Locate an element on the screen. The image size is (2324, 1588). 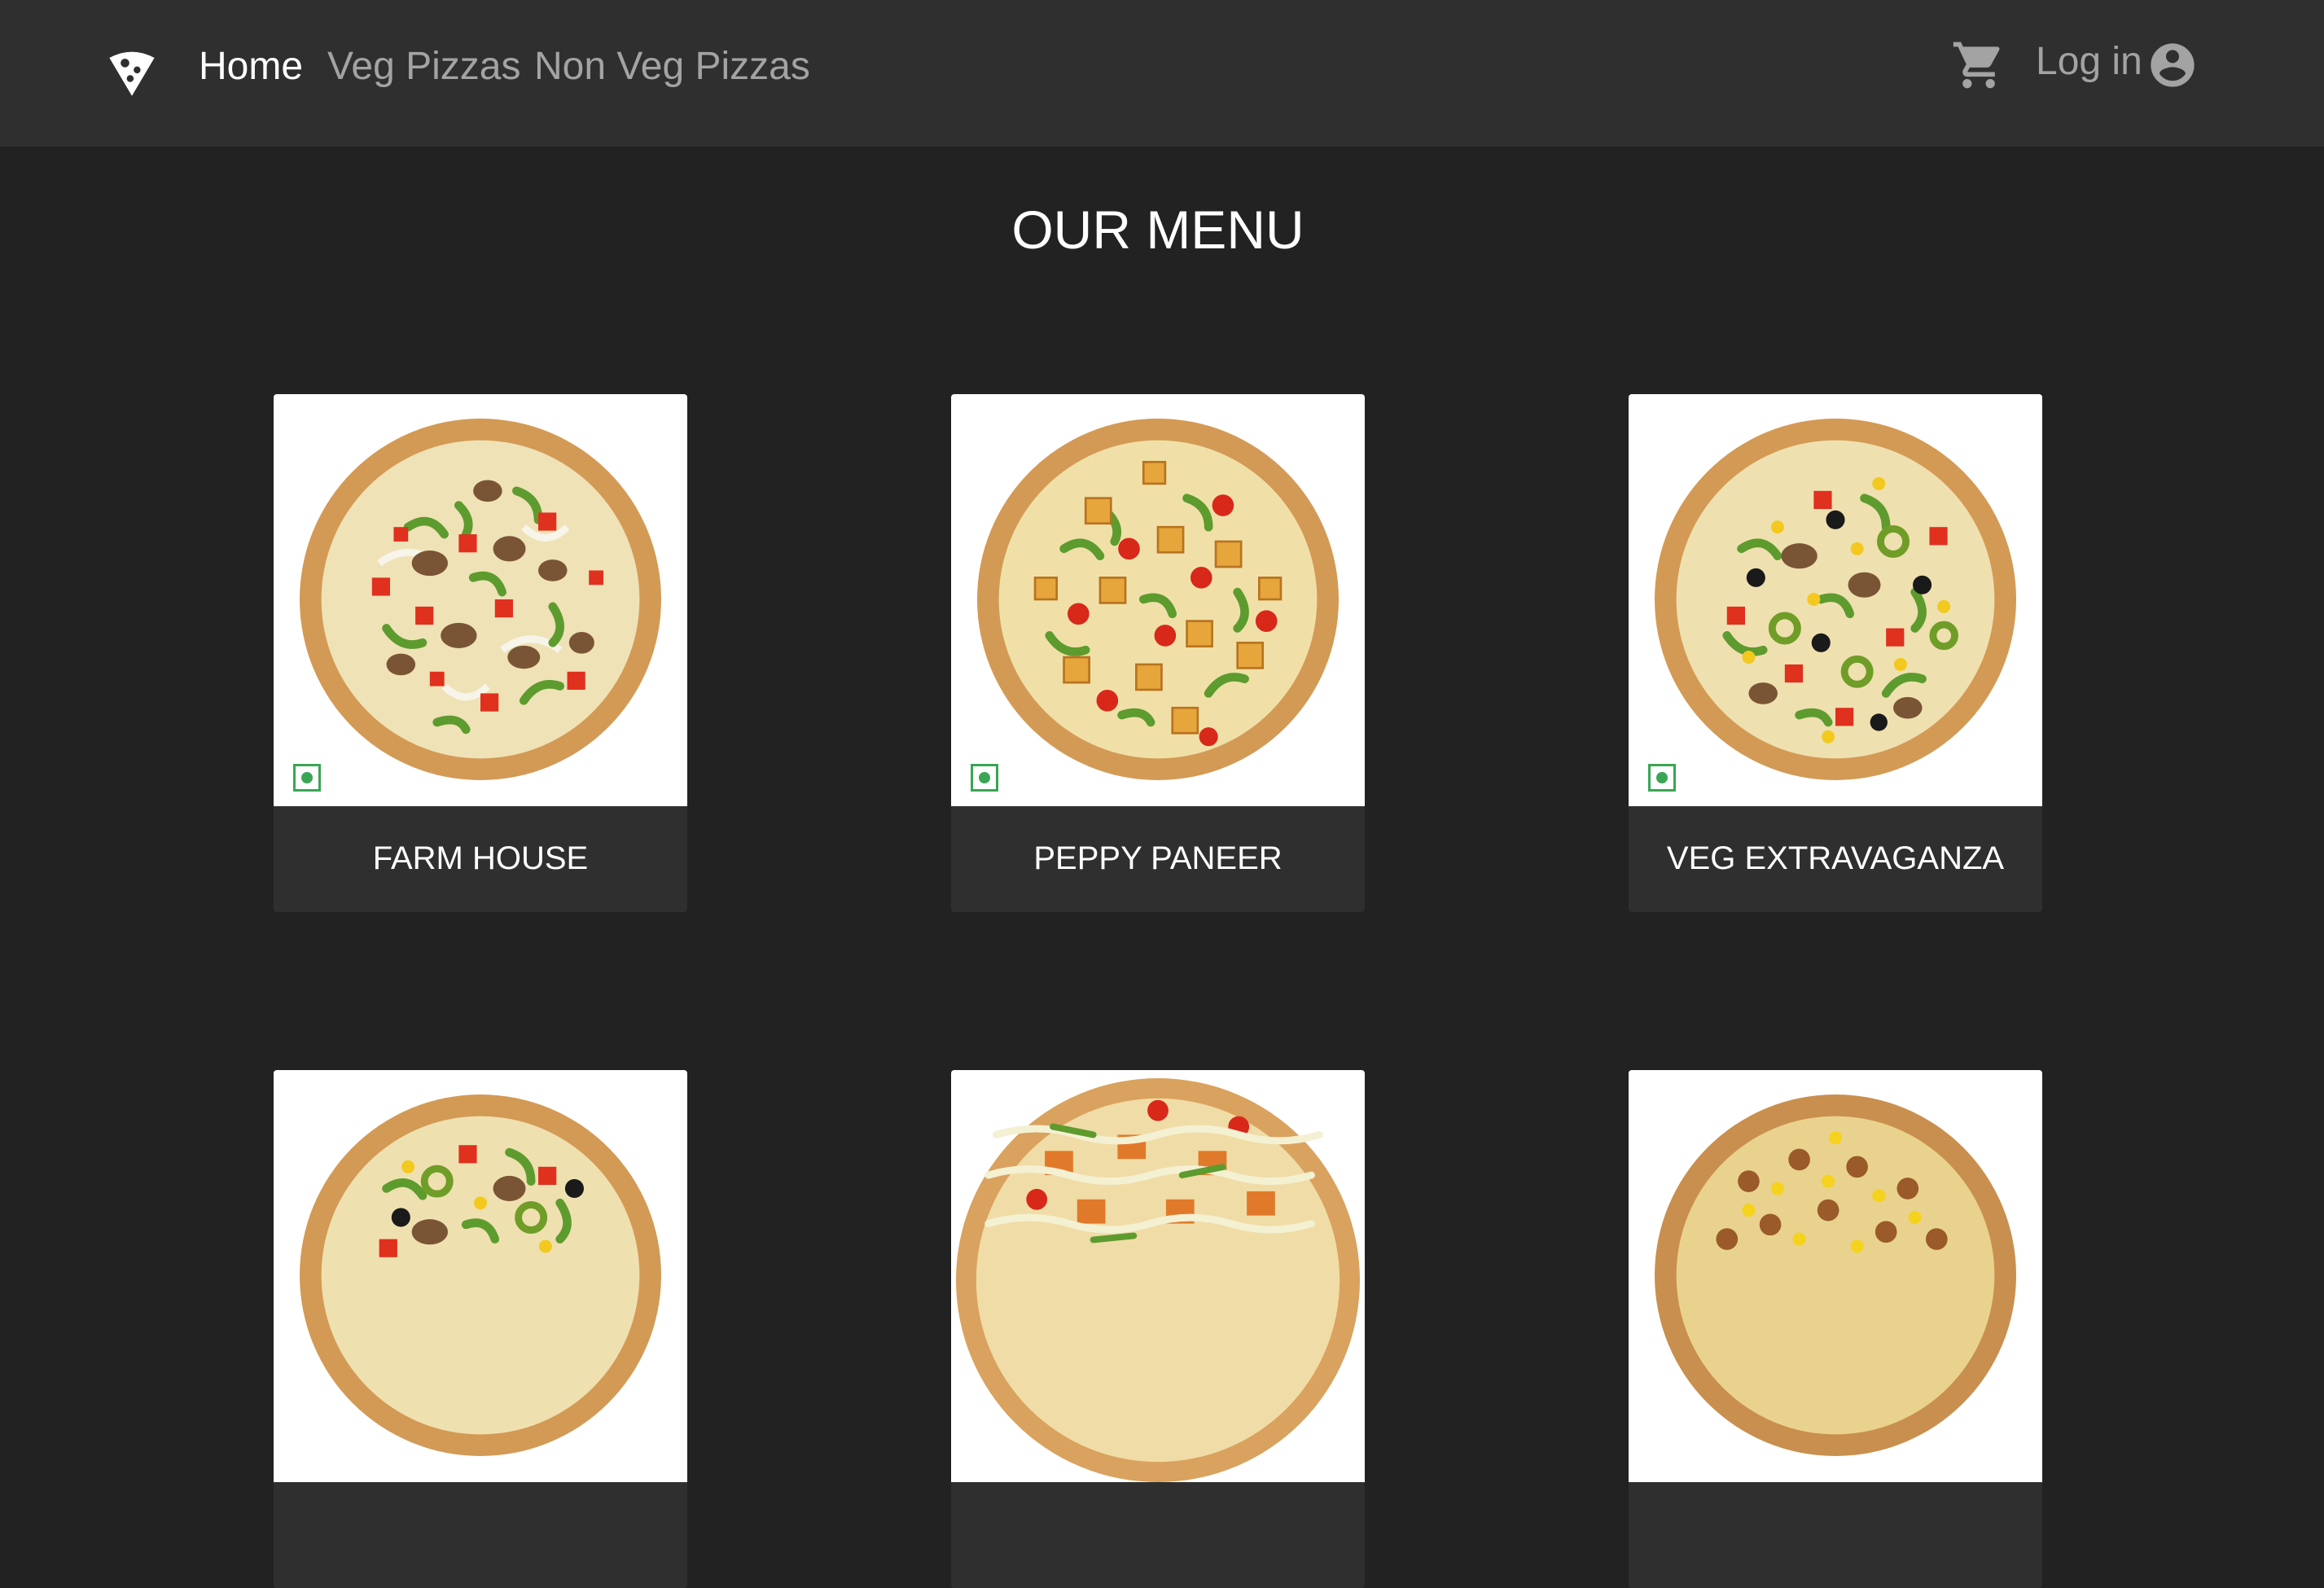
pizza-slice-logo-icon is located at coordinates (132, 71).